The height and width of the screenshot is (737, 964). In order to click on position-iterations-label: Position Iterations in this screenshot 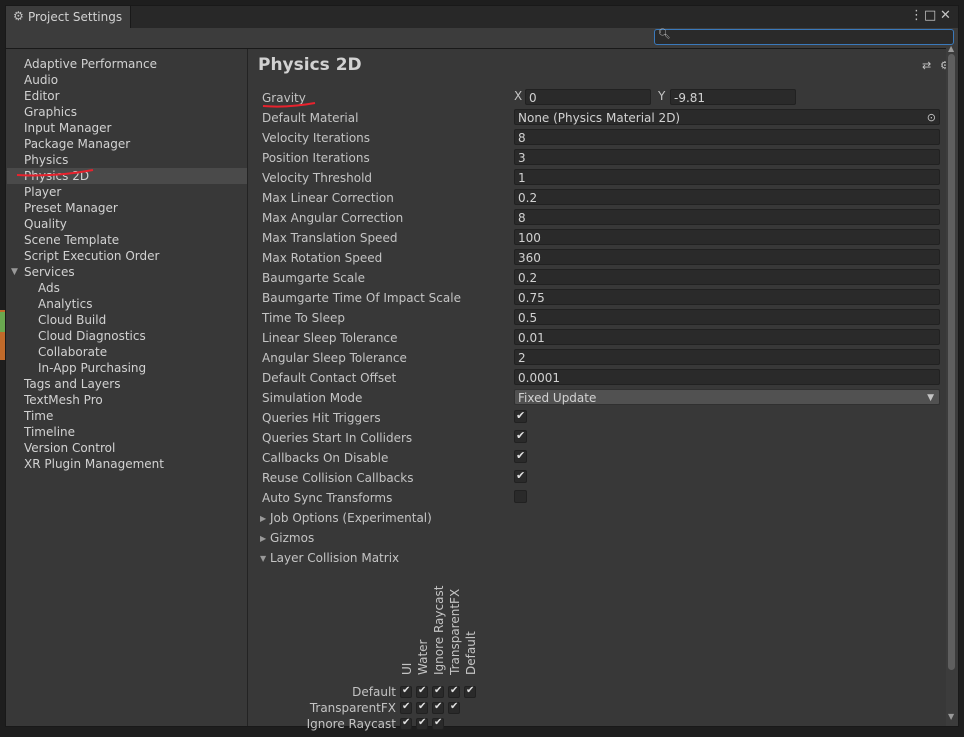, I will do `click(316, 158)`.